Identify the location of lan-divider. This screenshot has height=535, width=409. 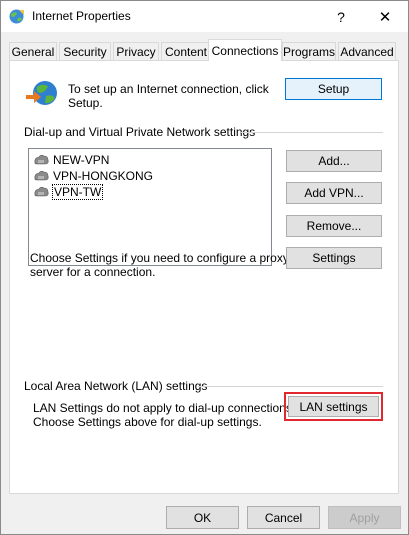
(290, 386).